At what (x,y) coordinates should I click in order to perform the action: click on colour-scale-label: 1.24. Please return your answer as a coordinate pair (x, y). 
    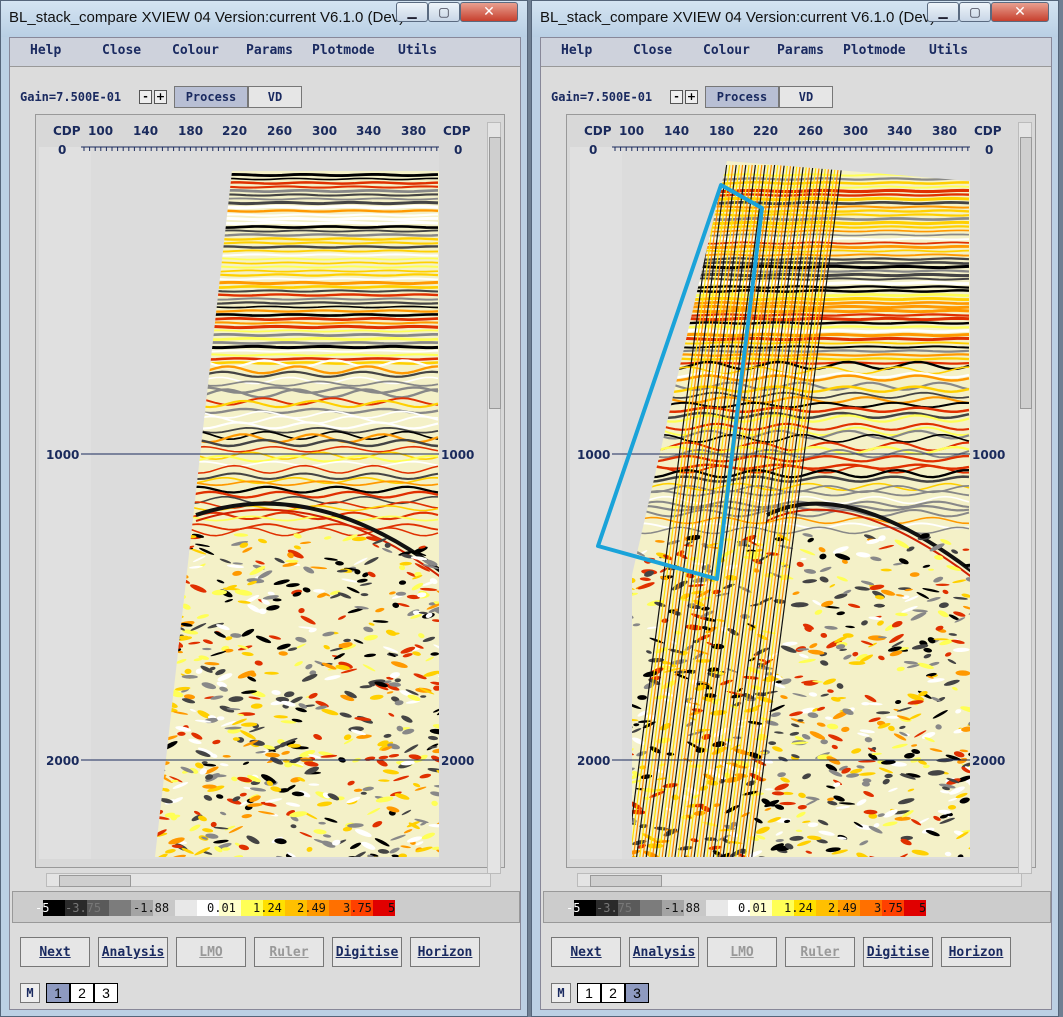
    Looking at the image, I should click on (798, 908).